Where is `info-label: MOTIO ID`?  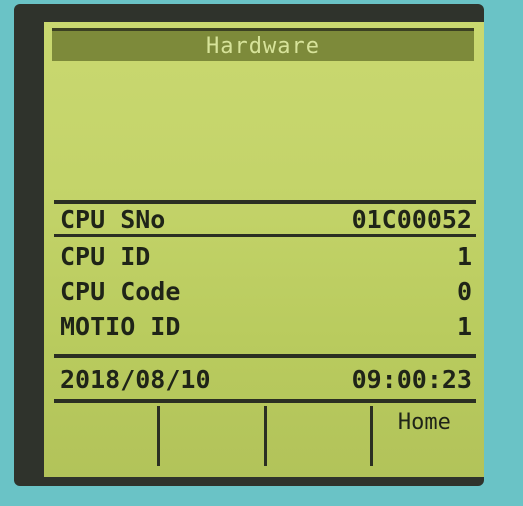 info-label: MOTIO ID is located at coordinates (120, 326).